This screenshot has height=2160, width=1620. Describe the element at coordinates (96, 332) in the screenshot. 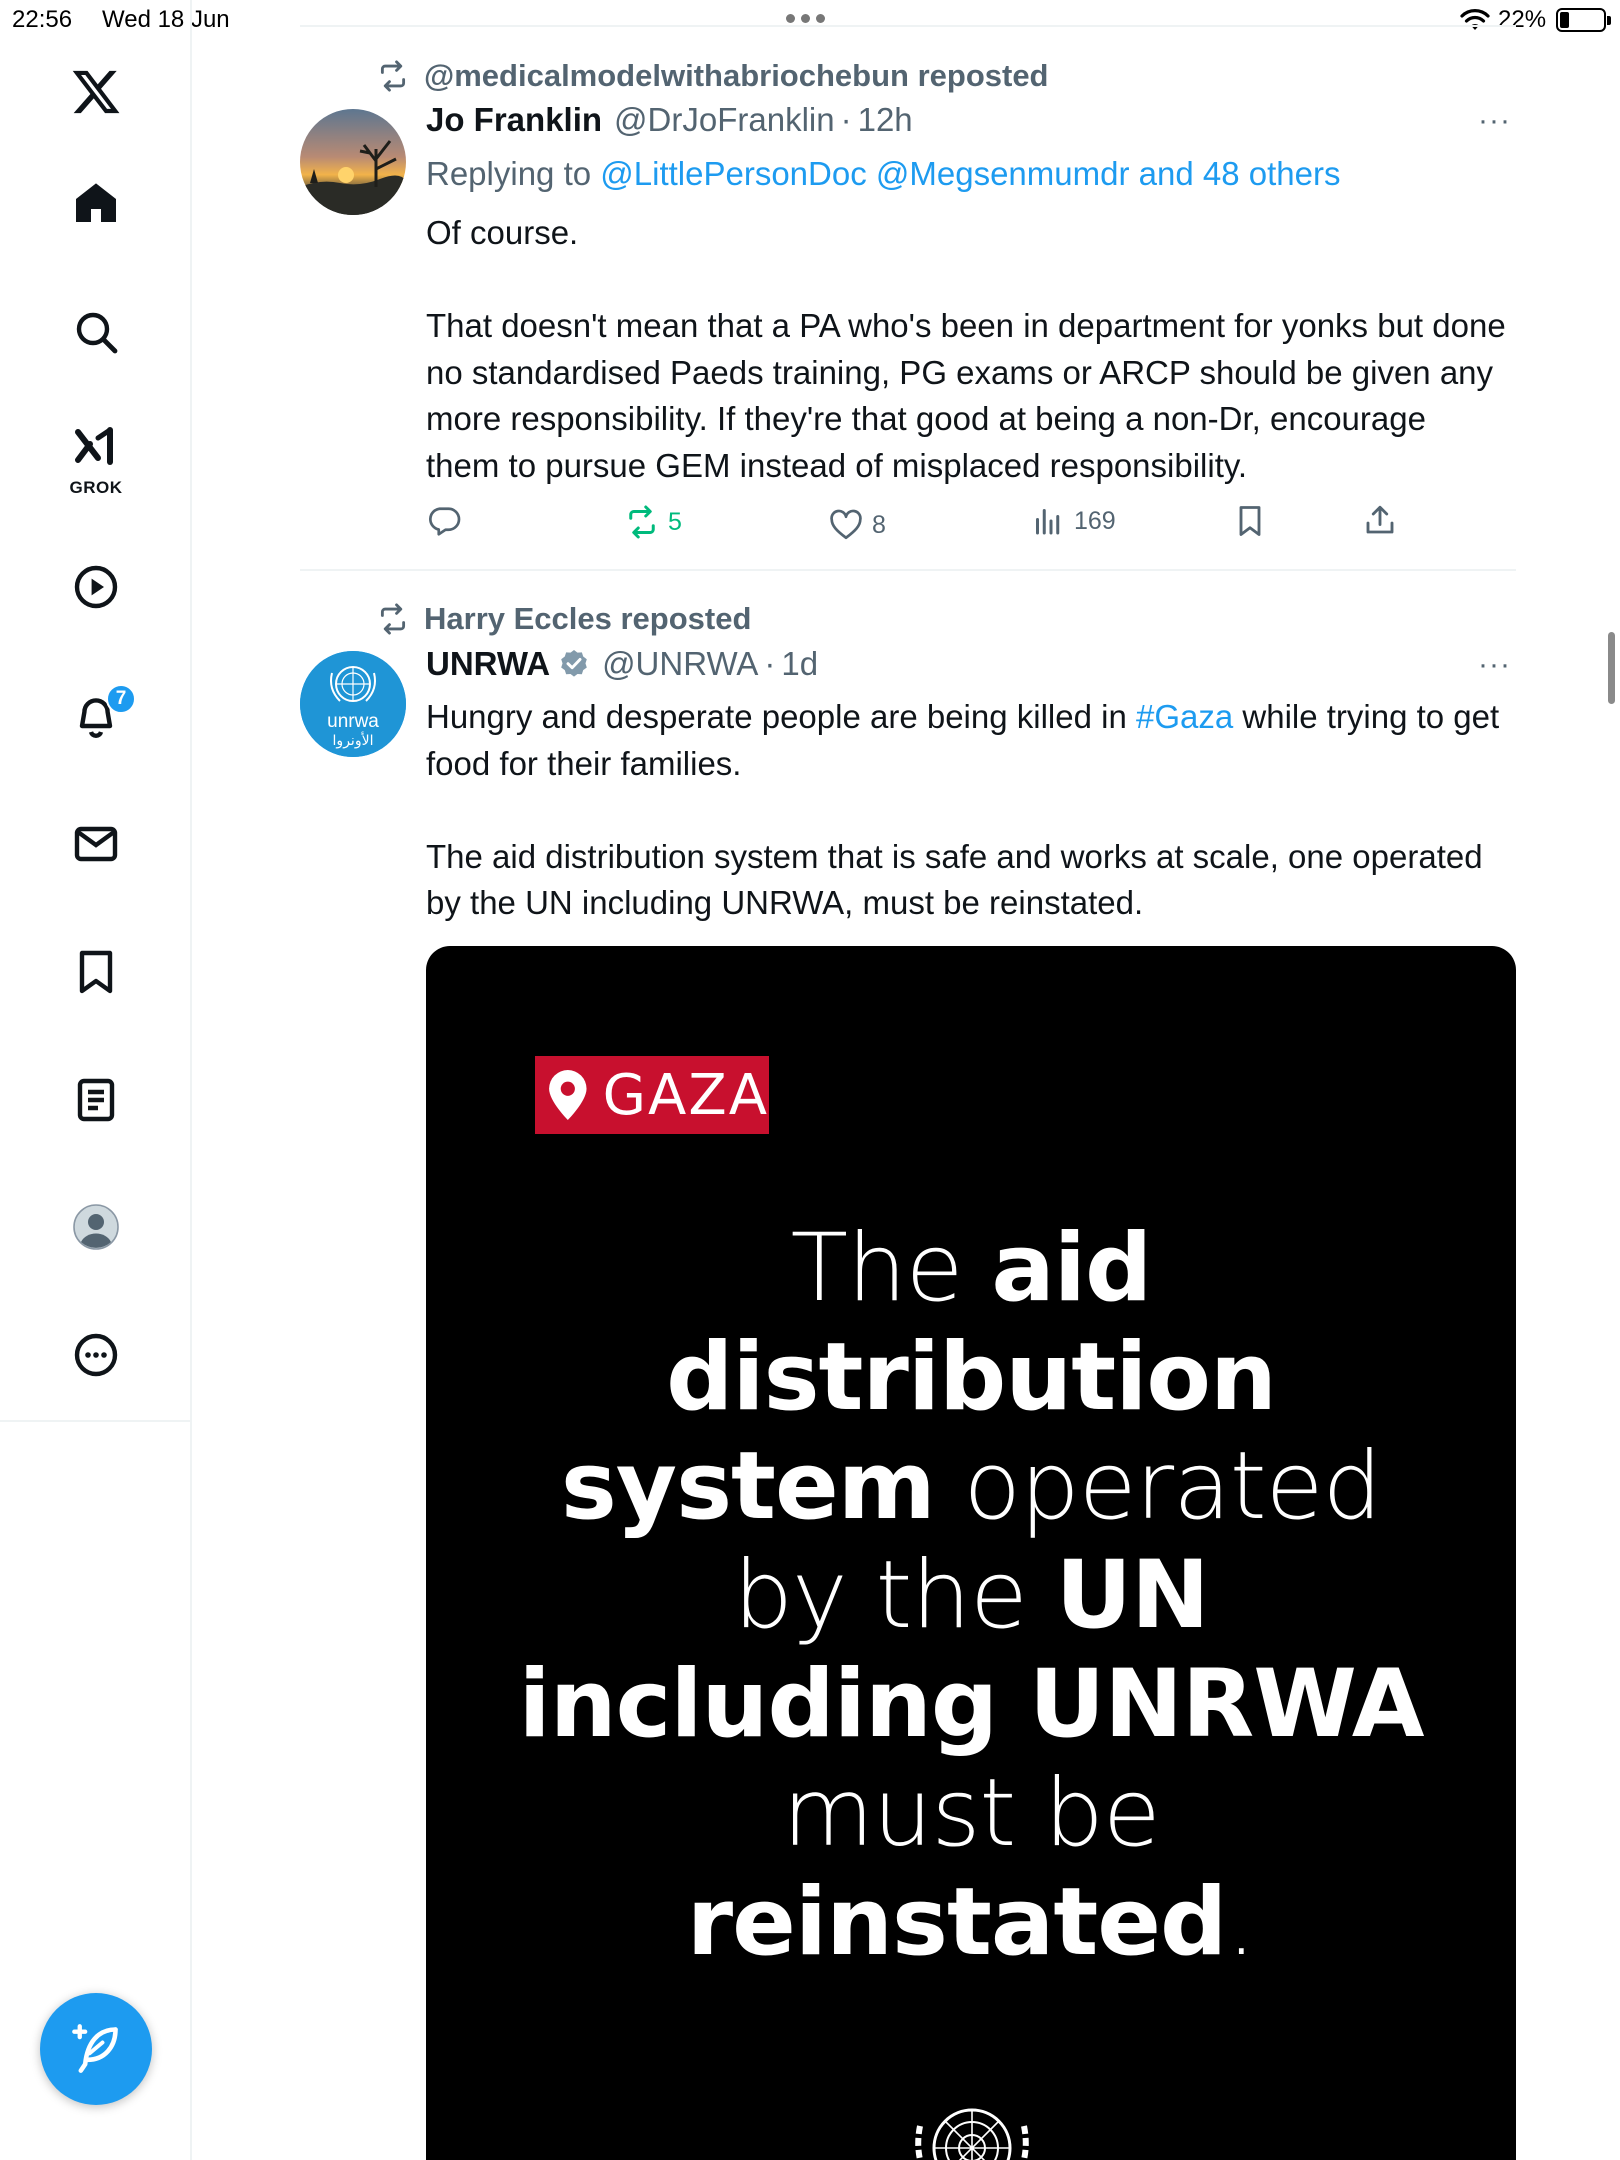

I see `search-icon` at that location.